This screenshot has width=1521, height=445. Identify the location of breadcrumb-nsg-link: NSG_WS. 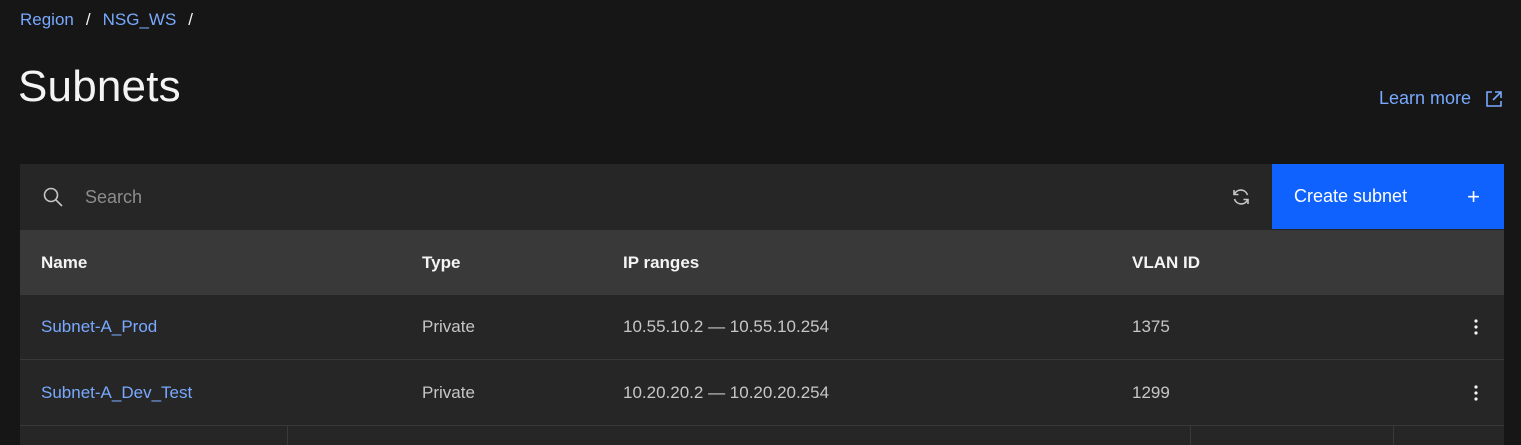
(140, 20).